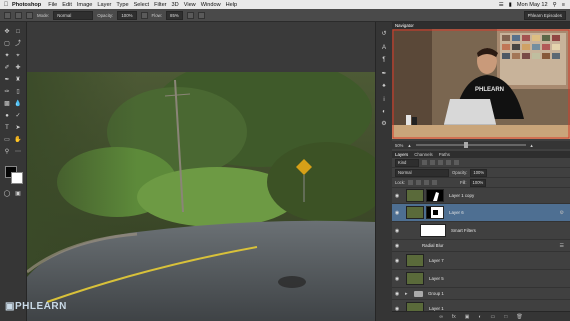 The height and width of the screenshot is (321, 570). Describe the element at coordinates (18, 116) in the screenshot. I see `pen-tool-icon: ✓` at that location.